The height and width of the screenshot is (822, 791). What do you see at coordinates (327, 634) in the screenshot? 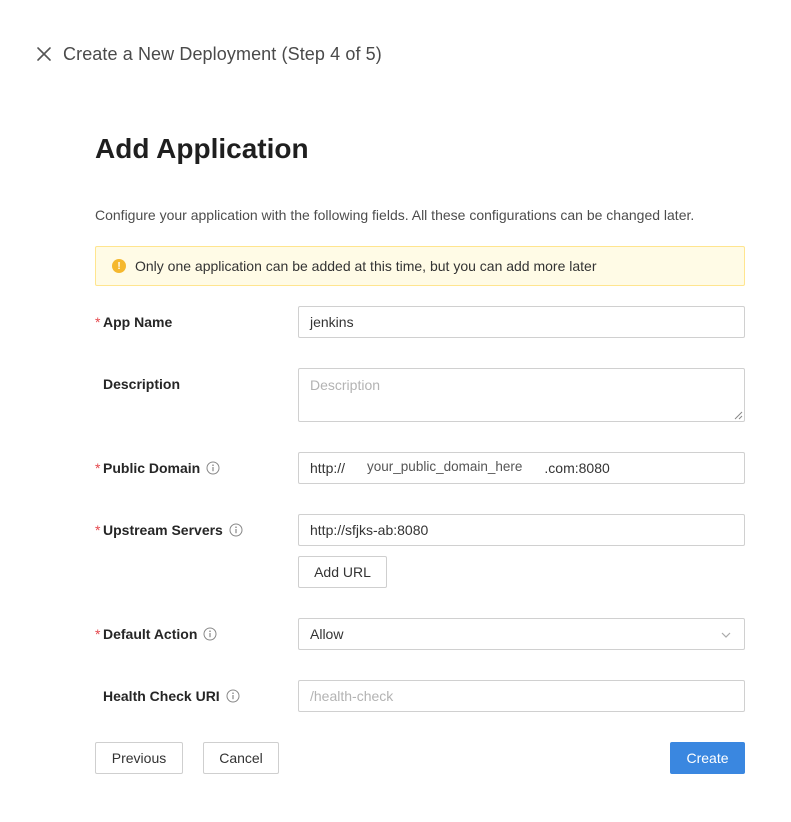
I see `default-action-value: Allow` at bounding box center [327, 634].